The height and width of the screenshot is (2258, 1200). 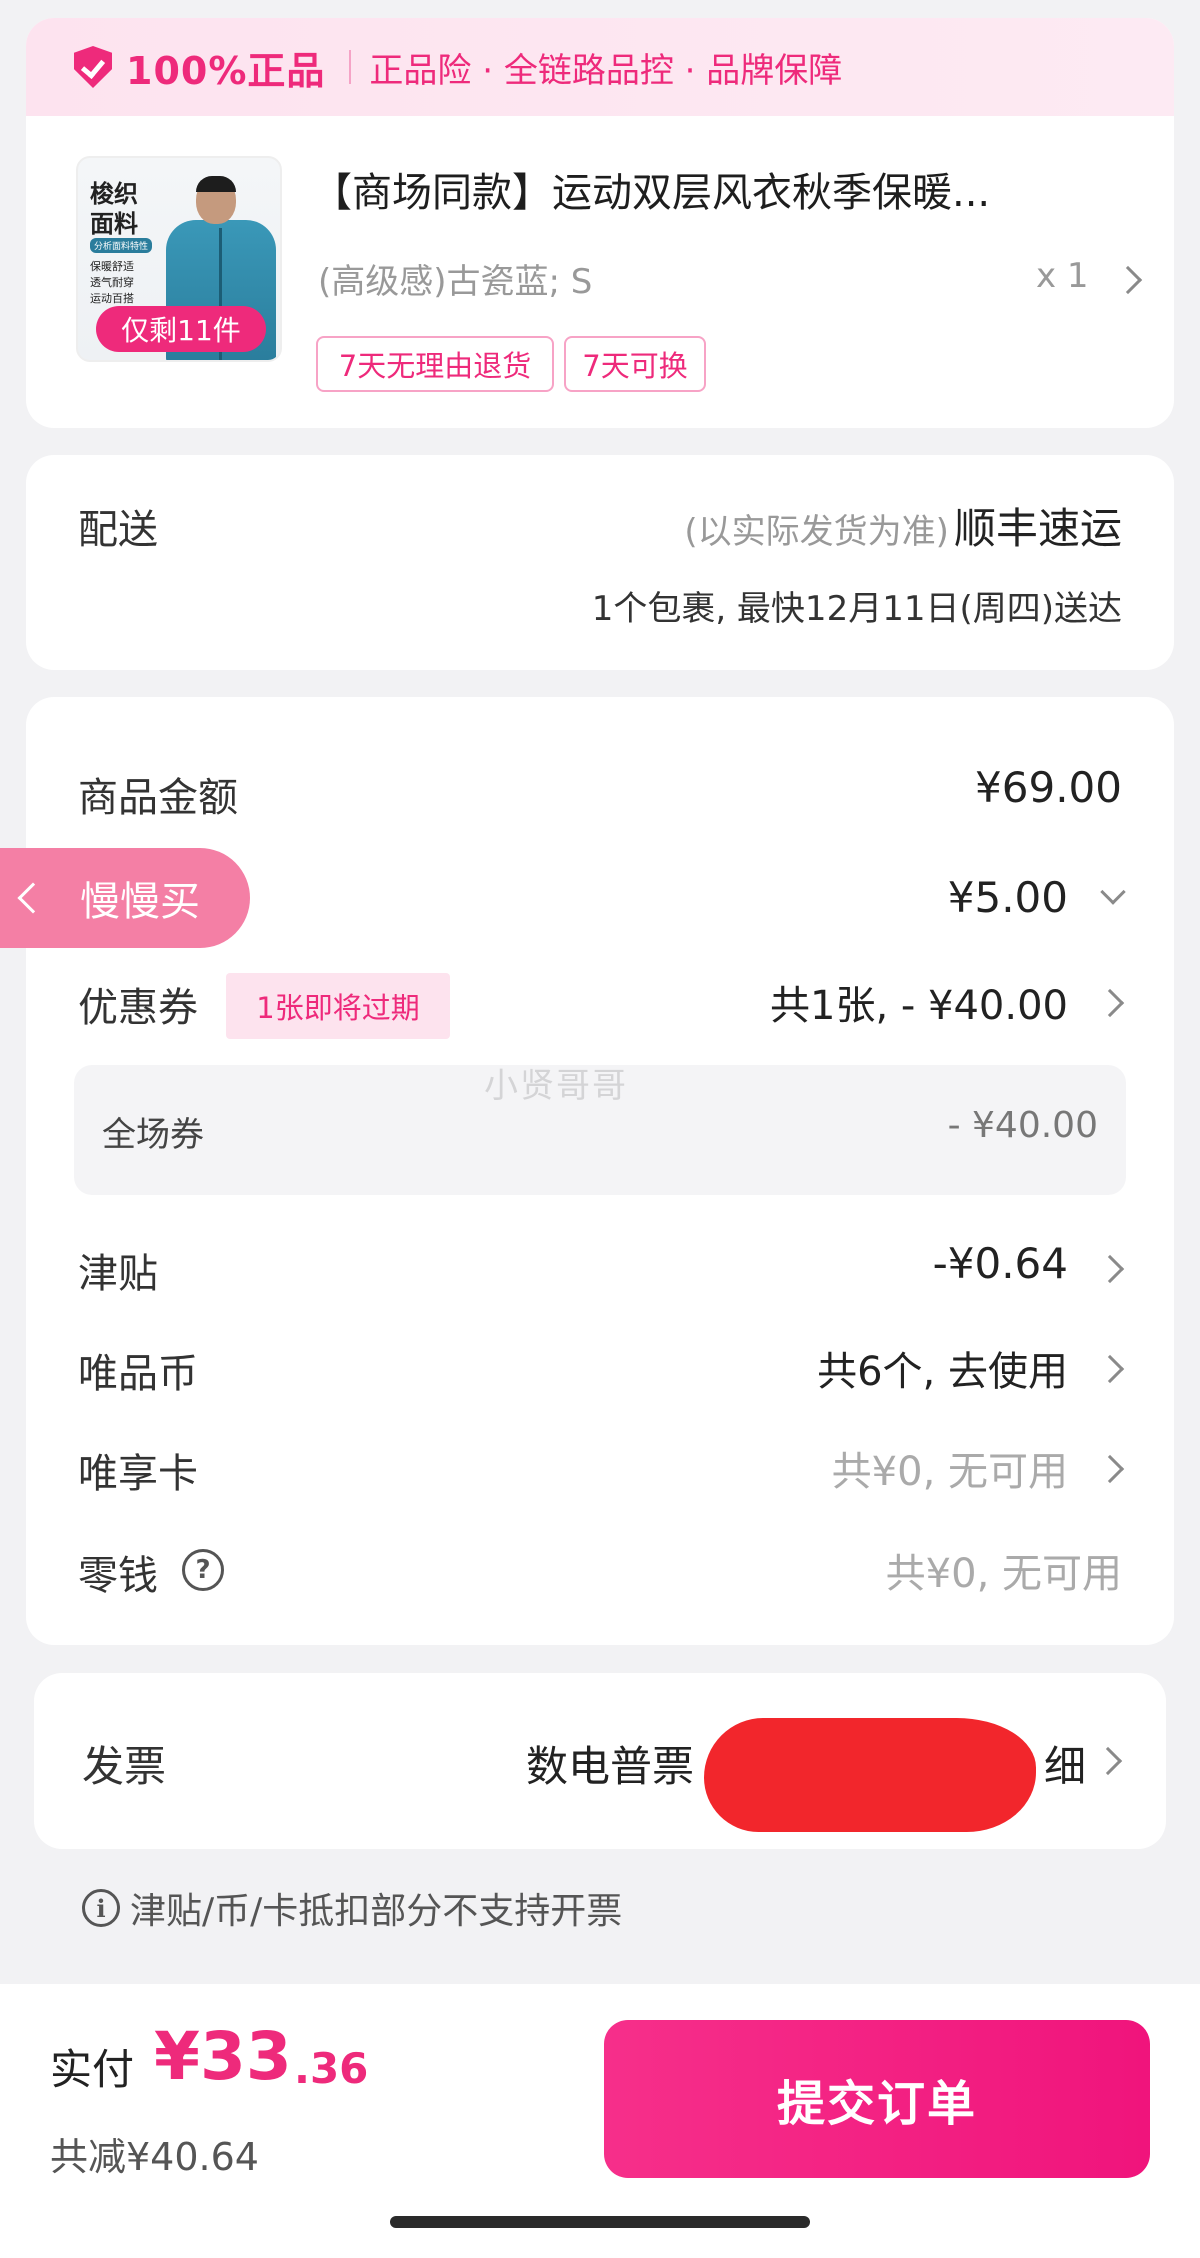 I want to click on product-thumbnail: 梭织 面料 分析面料特性 保暖舒适 透气耐穿 运动百搭 仅剩11件, so click(x=179, y=259).